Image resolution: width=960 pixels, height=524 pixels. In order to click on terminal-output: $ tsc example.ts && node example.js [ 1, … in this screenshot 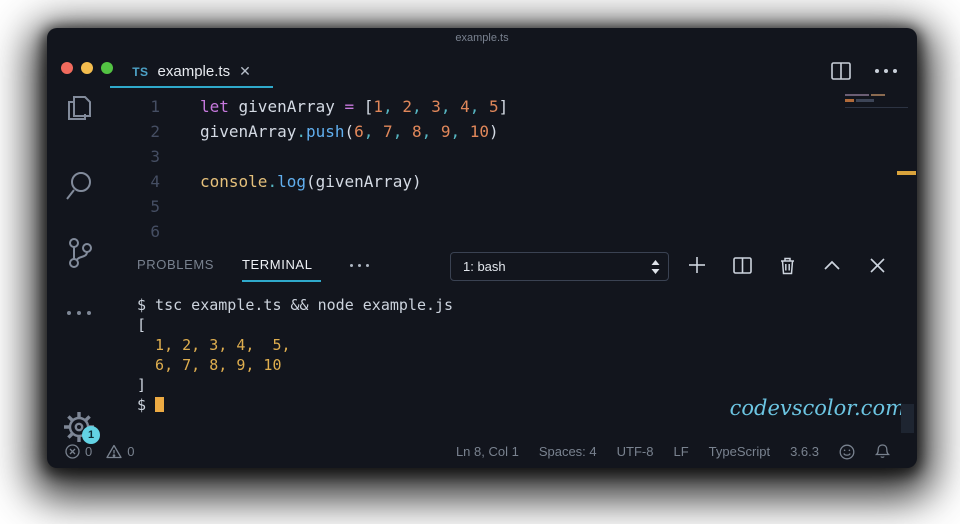, I will do `click(295, 355)`.